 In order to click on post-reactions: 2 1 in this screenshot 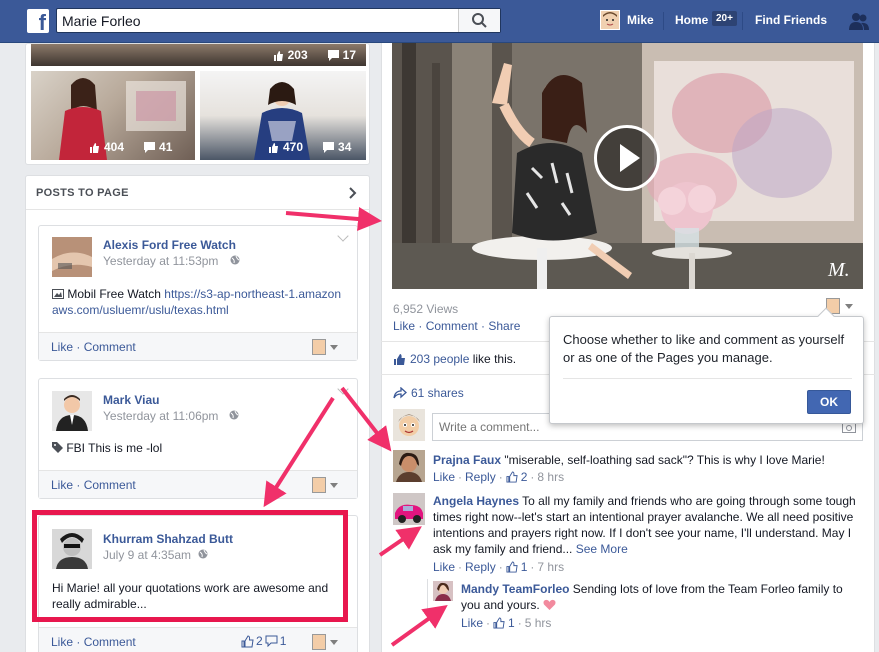, I will do `click(263, 641)`.